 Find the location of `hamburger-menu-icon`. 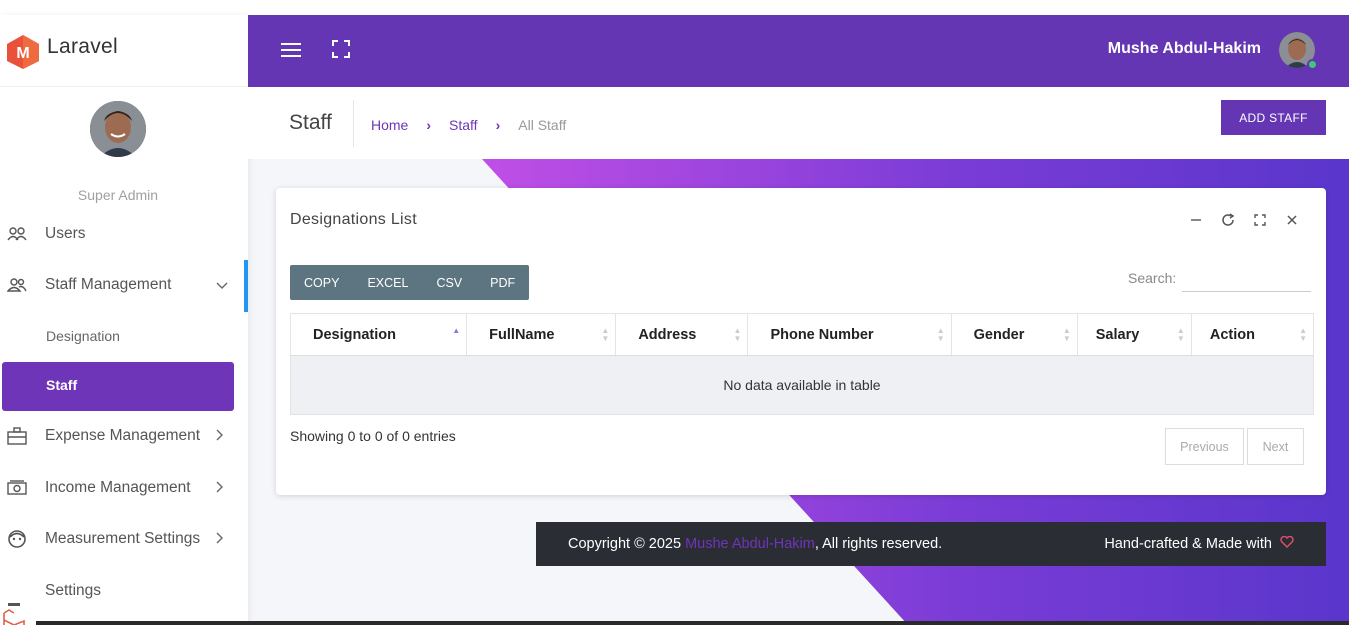

hamburger-menu-icon is located at coordinates (291, 52).